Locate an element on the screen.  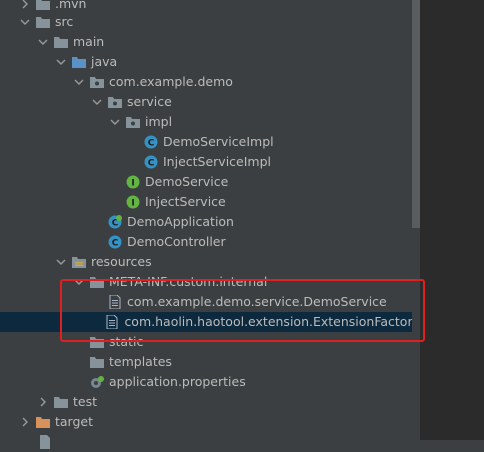
tree-item-label: test is located at coordinates (85, 401).